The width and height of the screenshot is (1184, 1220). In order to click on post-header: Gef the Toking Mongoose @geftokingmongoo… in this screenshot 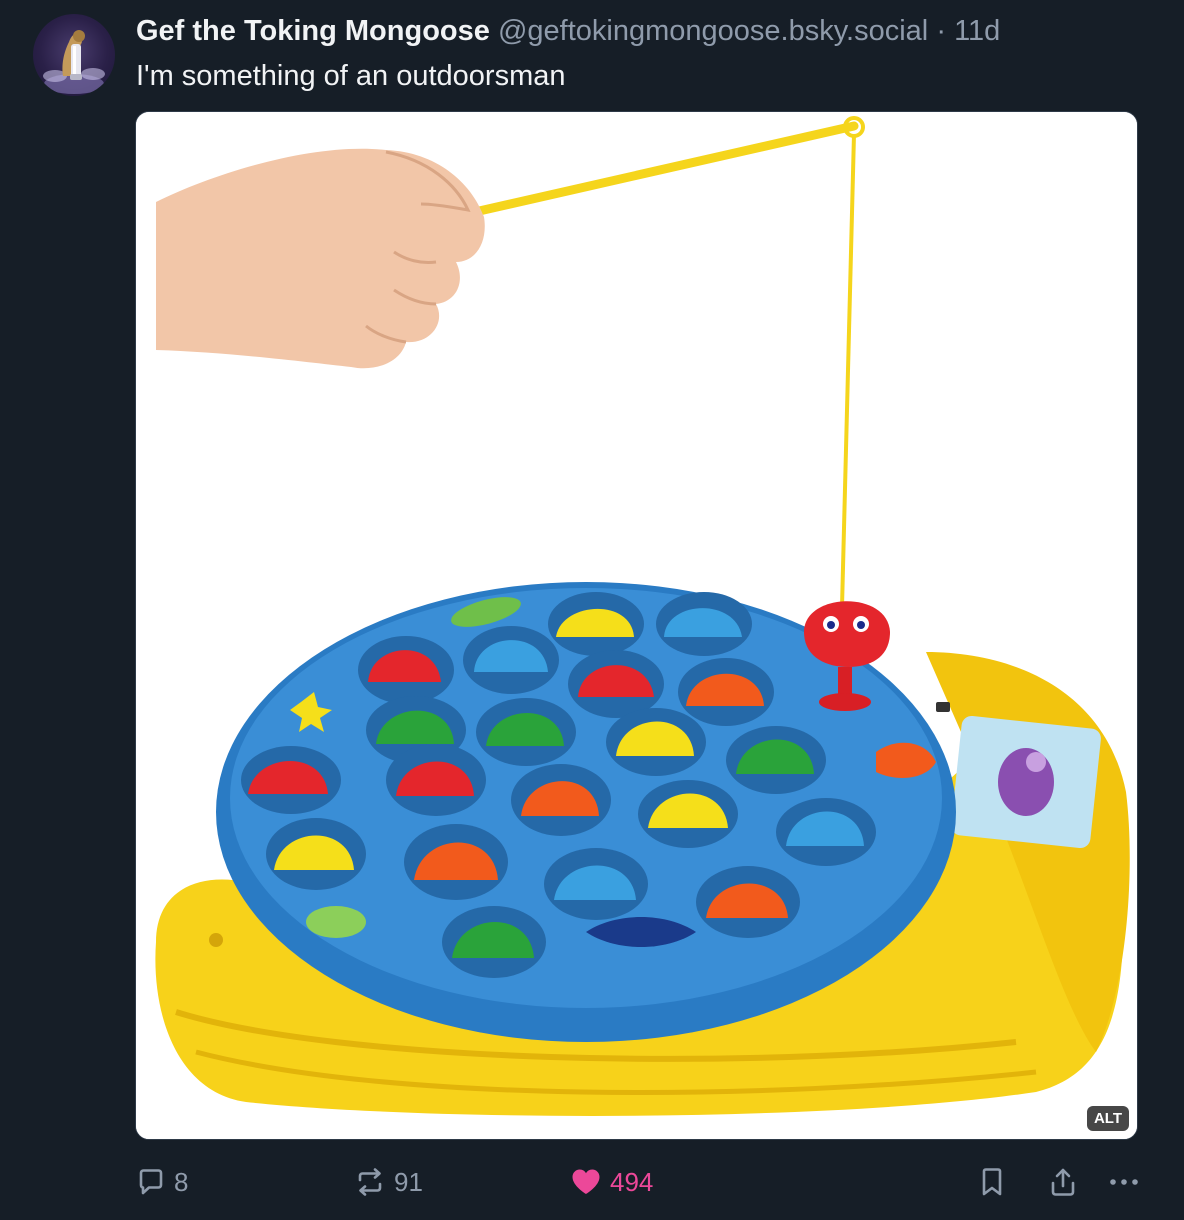, I will do `click(650, 31)`.